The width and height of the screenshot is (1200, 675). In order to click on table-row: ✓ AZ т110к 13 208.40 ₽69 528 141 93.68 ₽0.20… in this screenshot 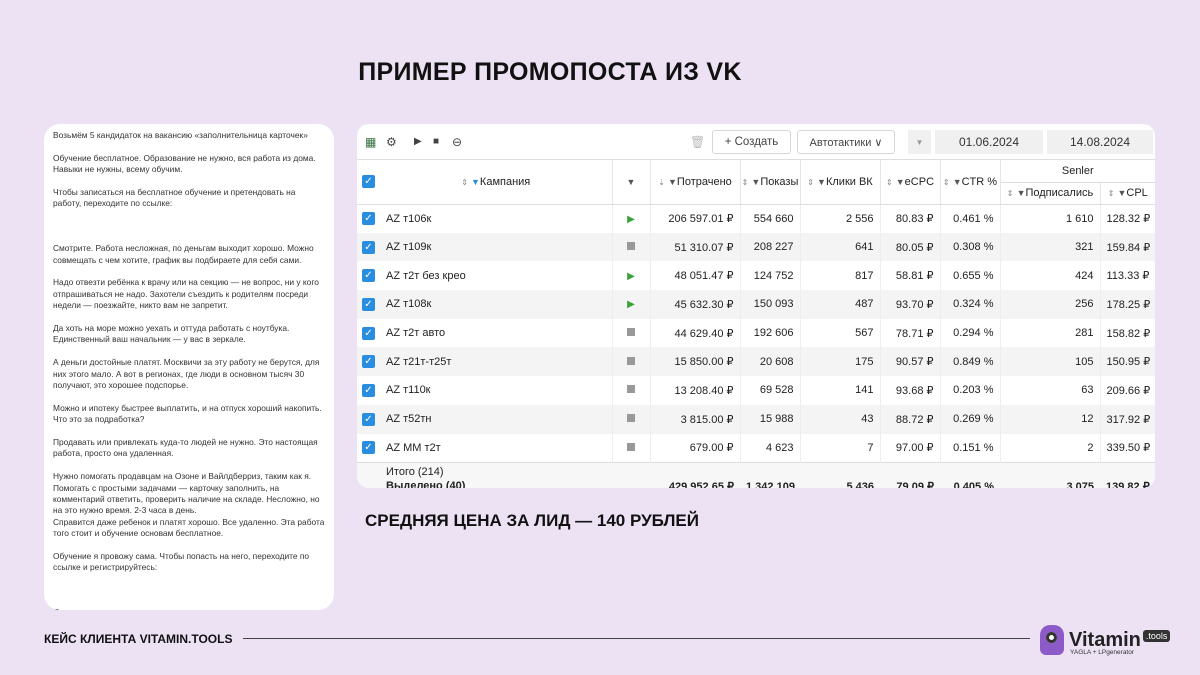, I will do `click(756, 390)`.